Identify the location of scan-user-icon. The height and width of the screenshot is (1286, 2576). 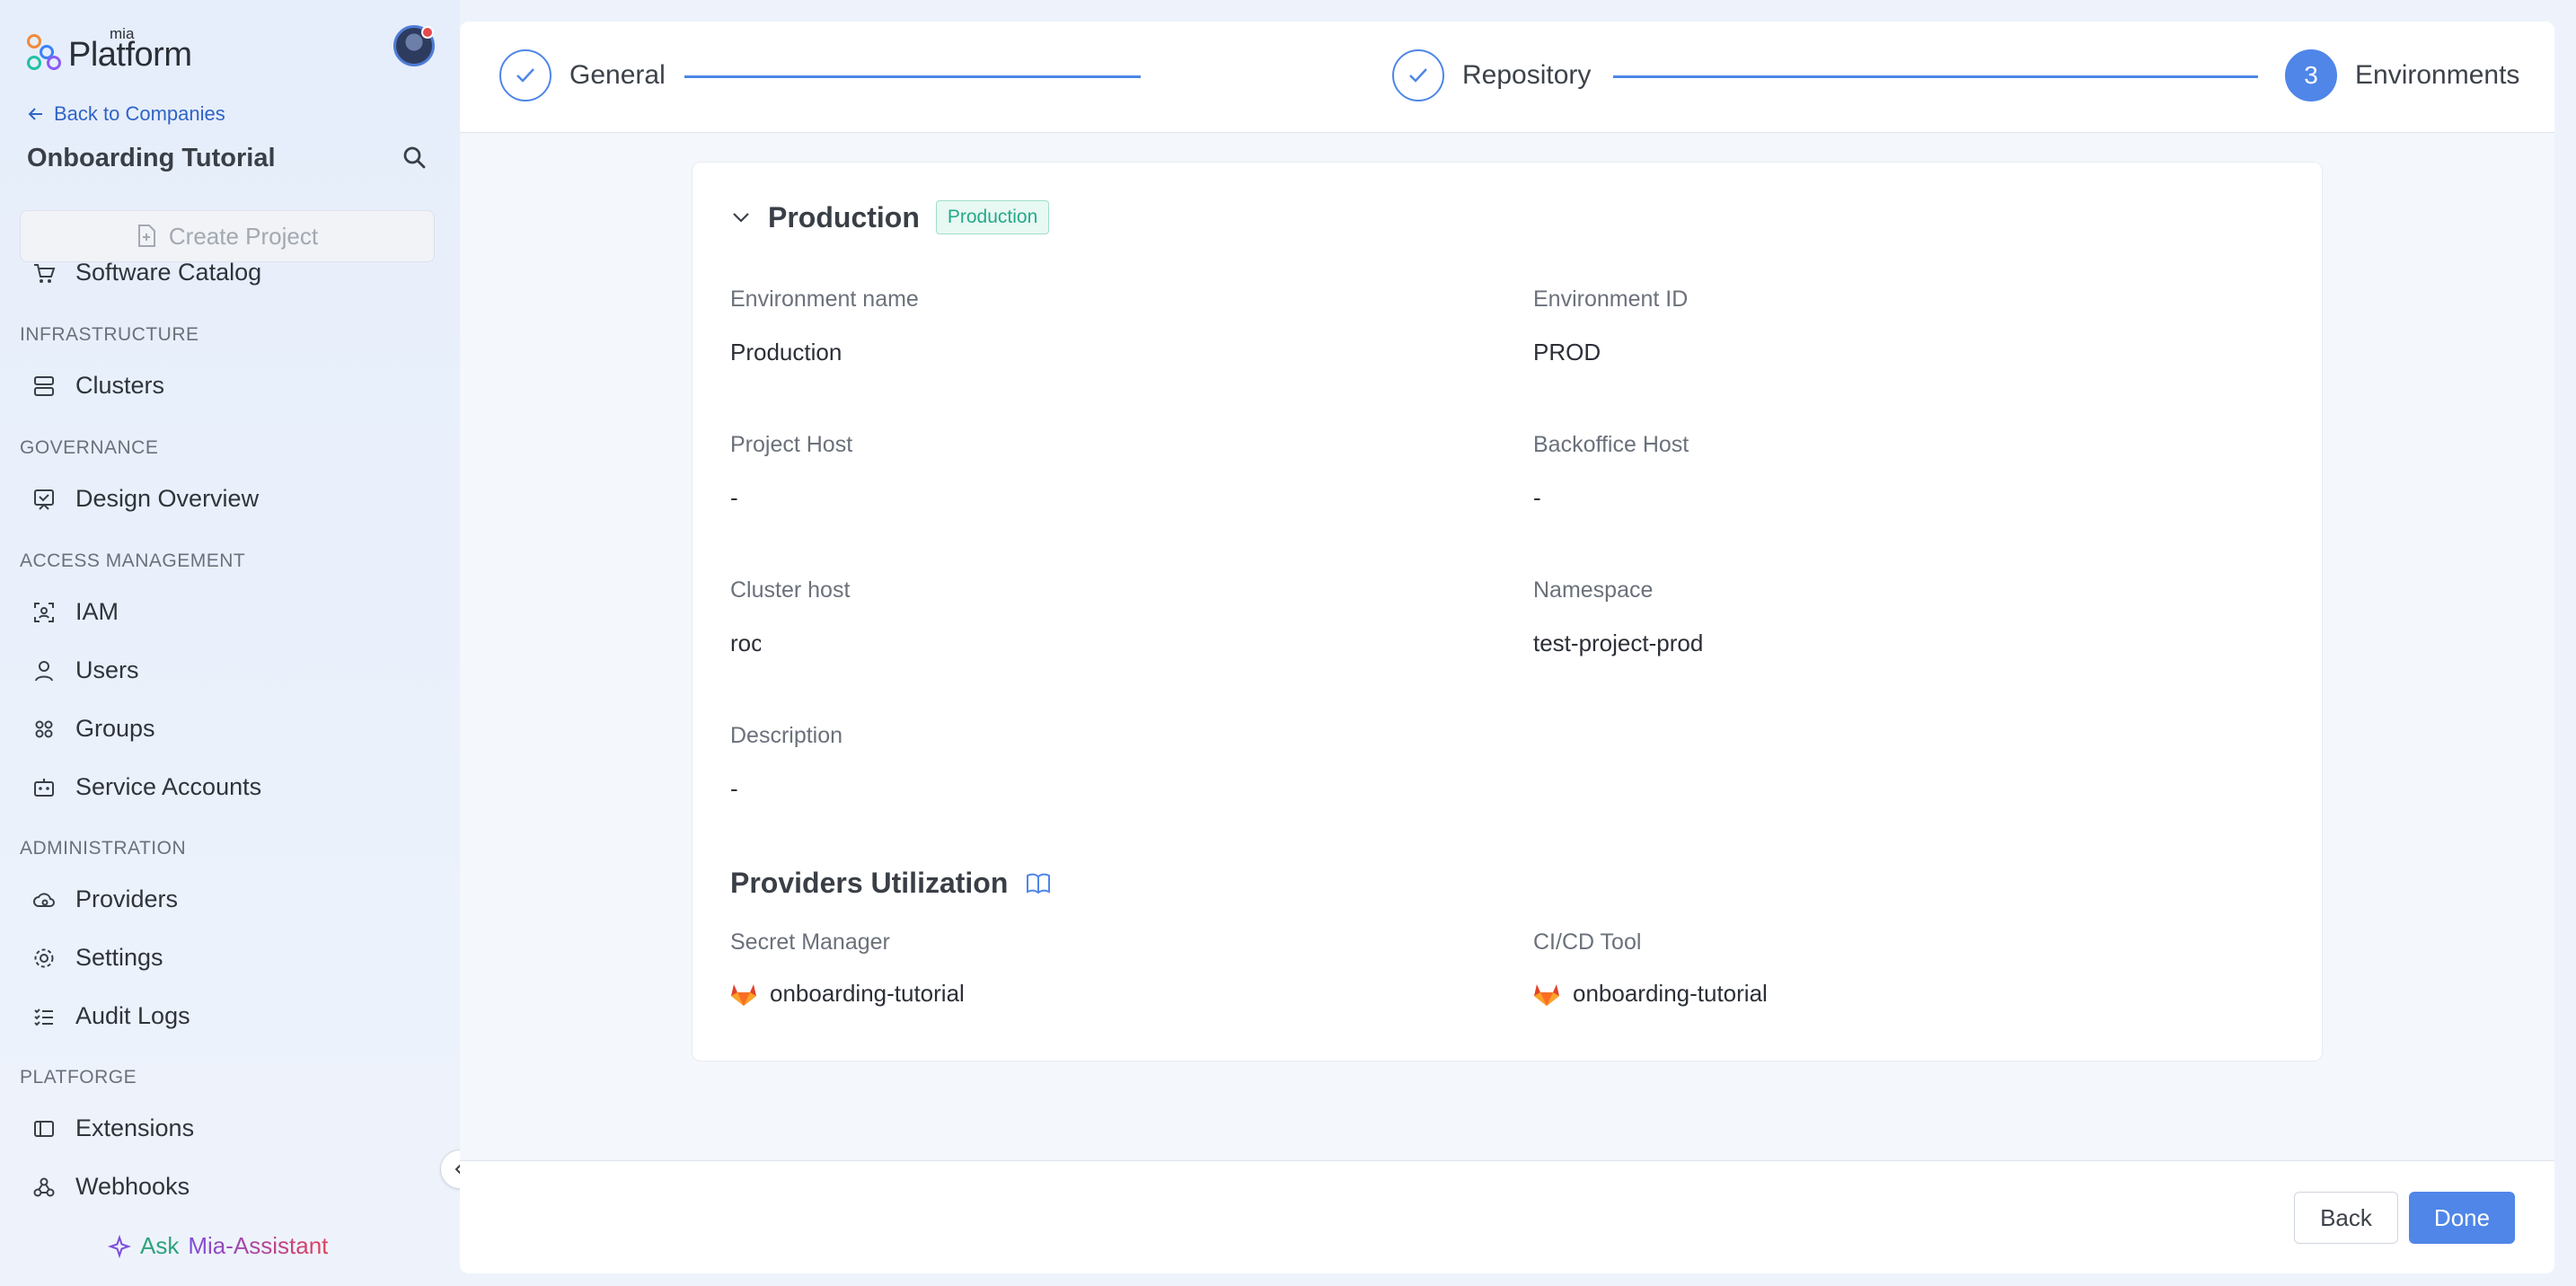
(44, 612).